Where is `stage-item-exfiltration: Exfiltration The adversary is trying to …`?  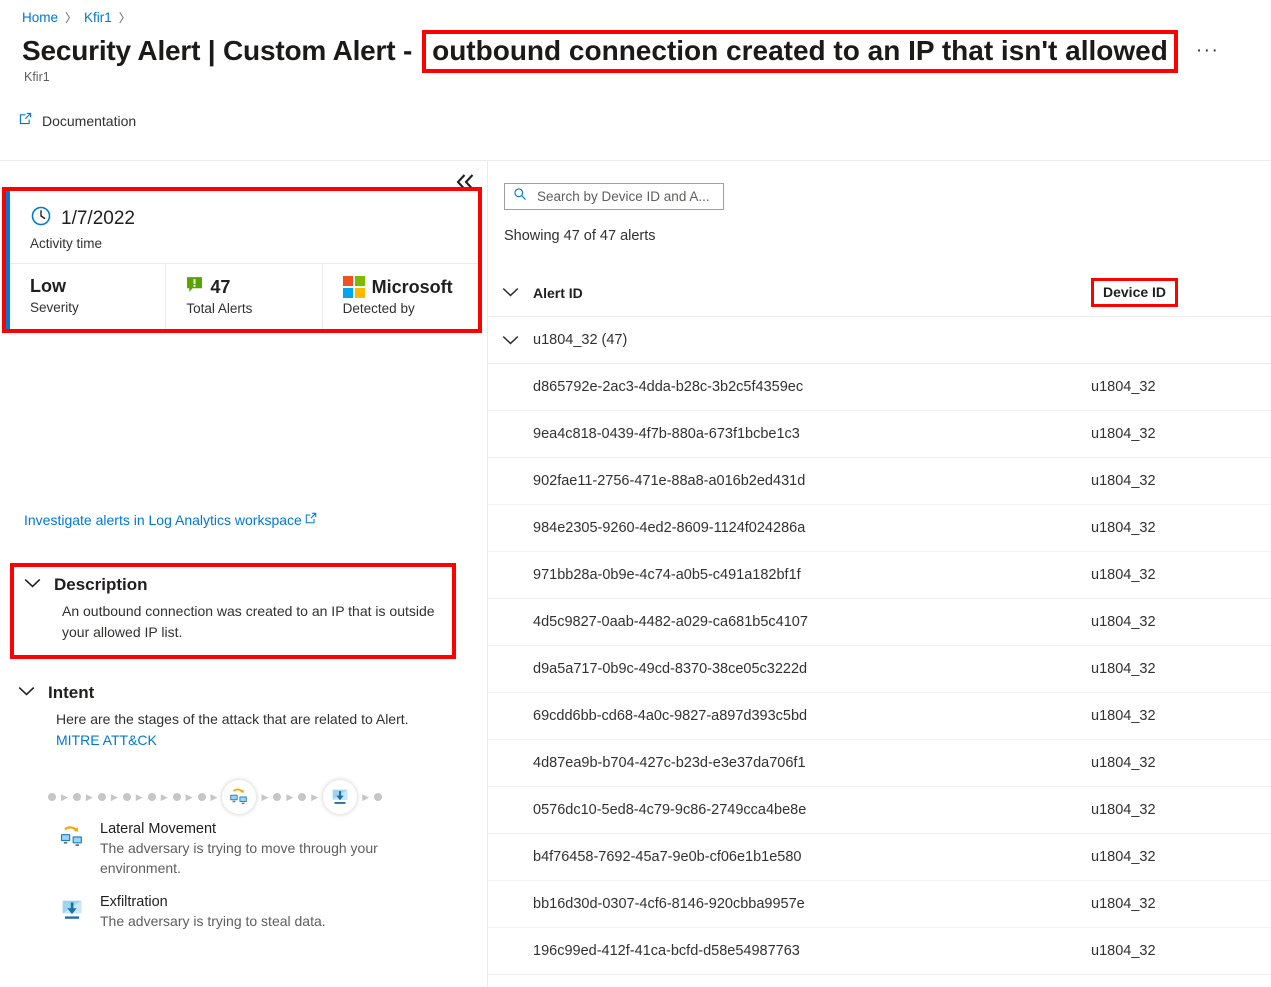
stage-item-exfiltration: Exfiltration The adversary is trying to … is located at coordinates (258, 912).